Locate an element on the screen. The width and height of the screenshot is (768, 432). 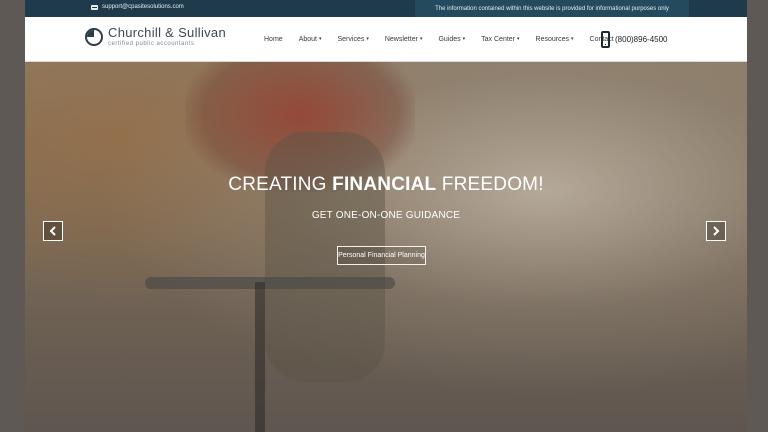
nav-services: Services ▾ is located at coordinates (353, 39).